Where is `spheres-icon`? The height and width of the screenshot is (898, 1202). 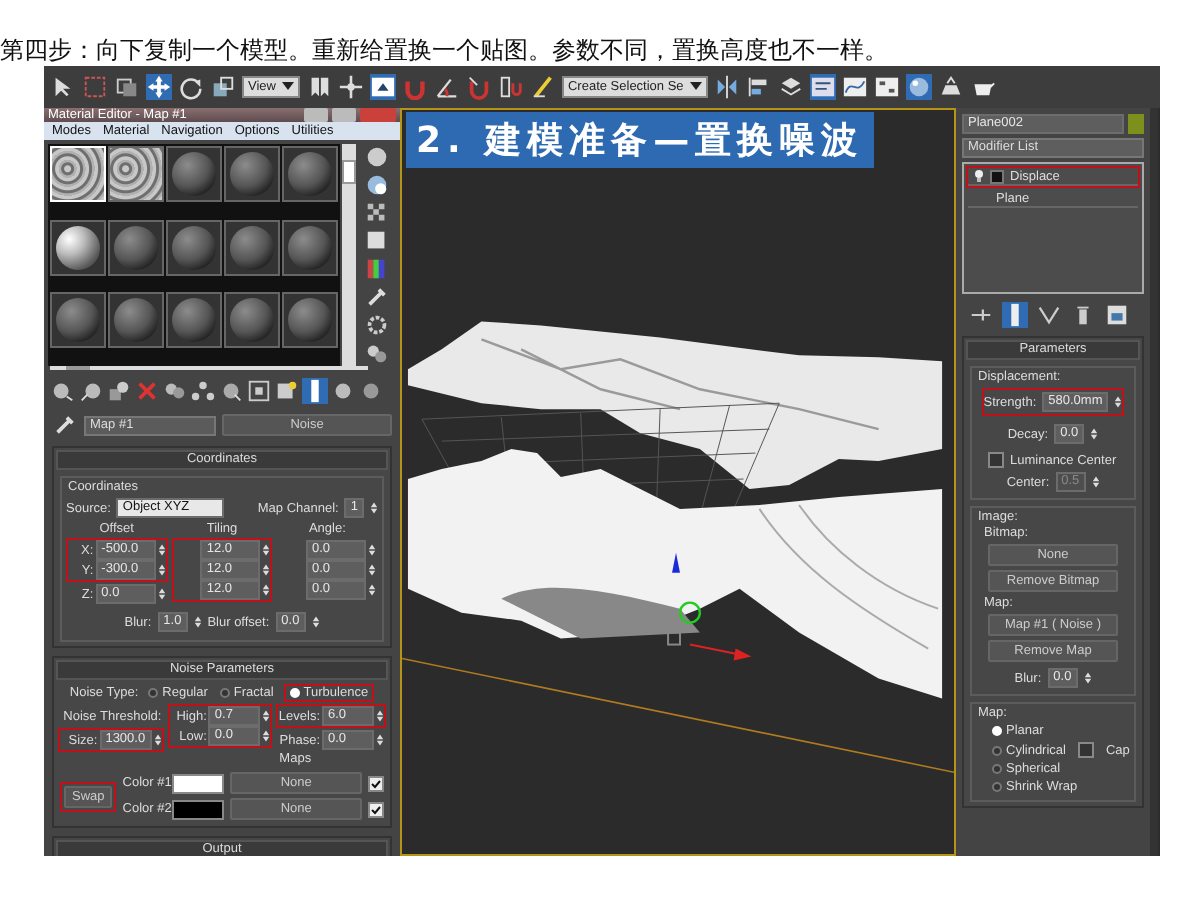 spheres-icon is located at coordinates (377, 353).